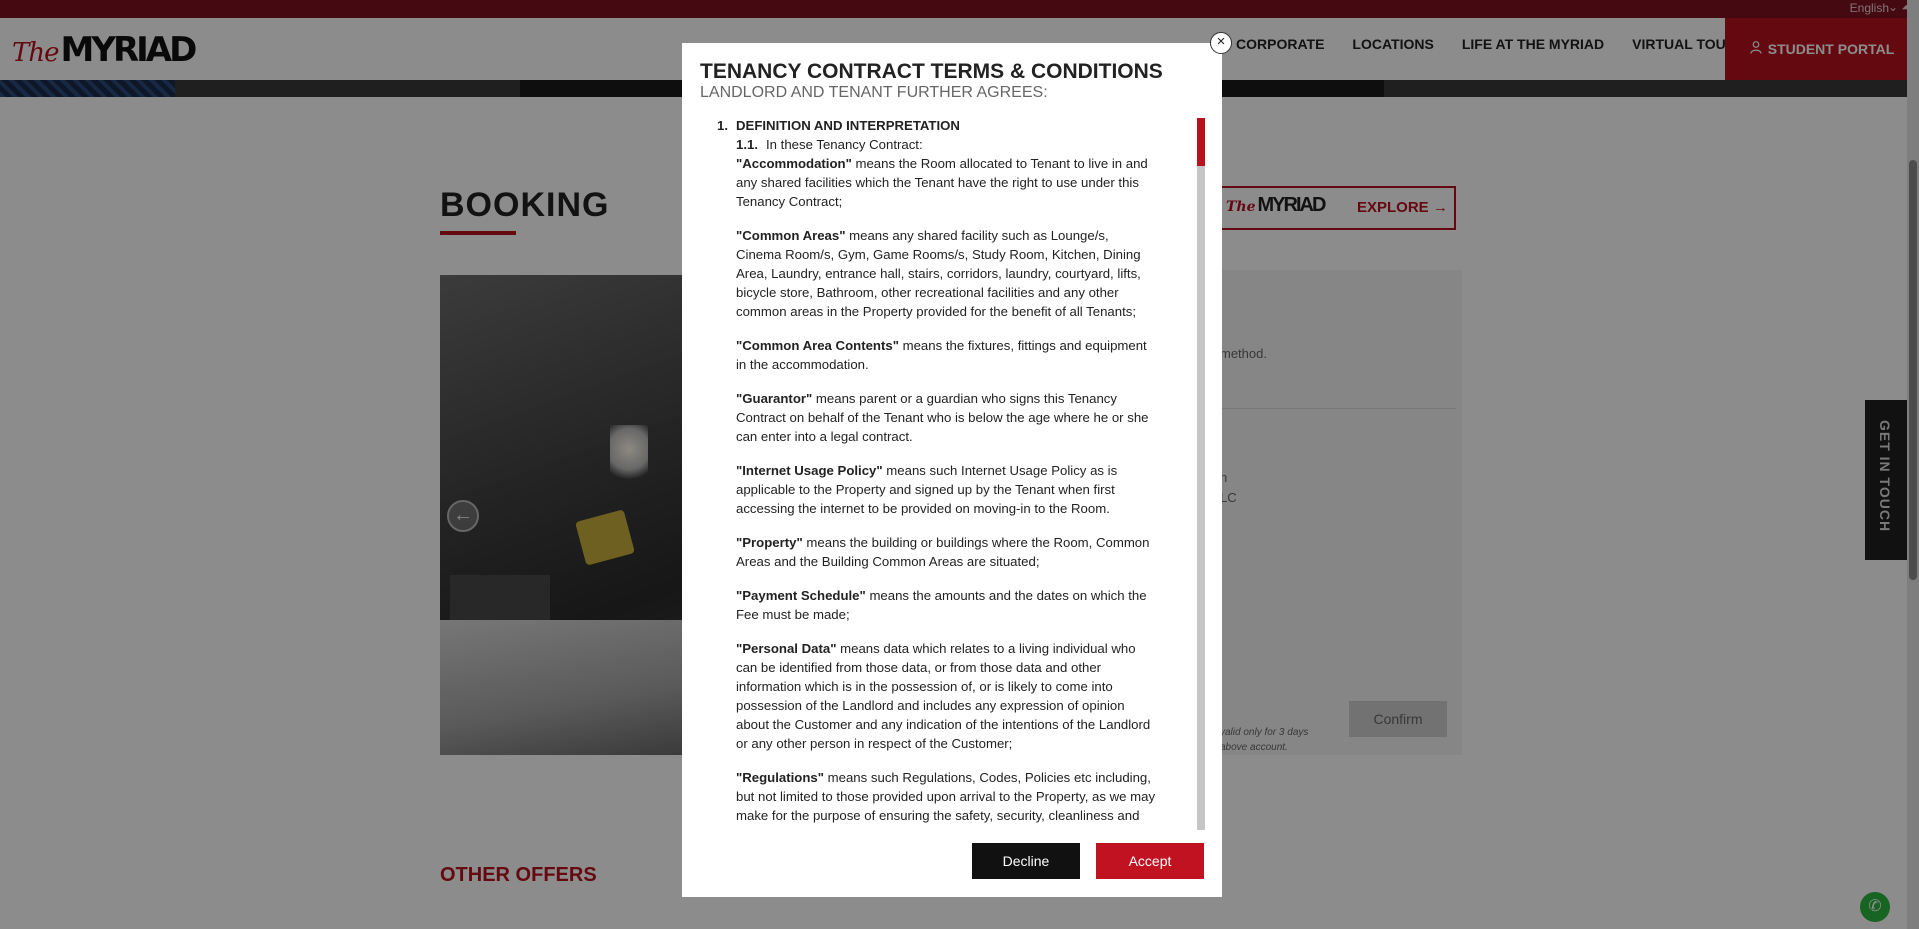 This screenshot has width=1919, height=929. Describe the element at coordinates (844, 144) in the screenshot. I see `clause-text: In these Tenancy Contract:` at that location.